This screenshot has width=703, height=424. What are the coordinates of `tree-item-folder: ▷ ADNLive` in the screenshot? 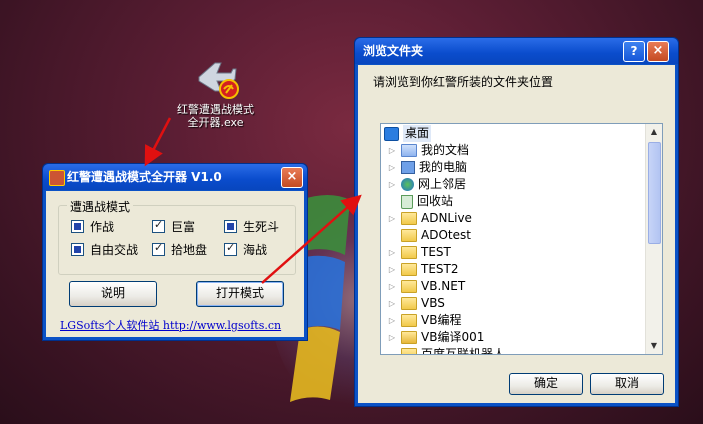 It's located at (429, 218).